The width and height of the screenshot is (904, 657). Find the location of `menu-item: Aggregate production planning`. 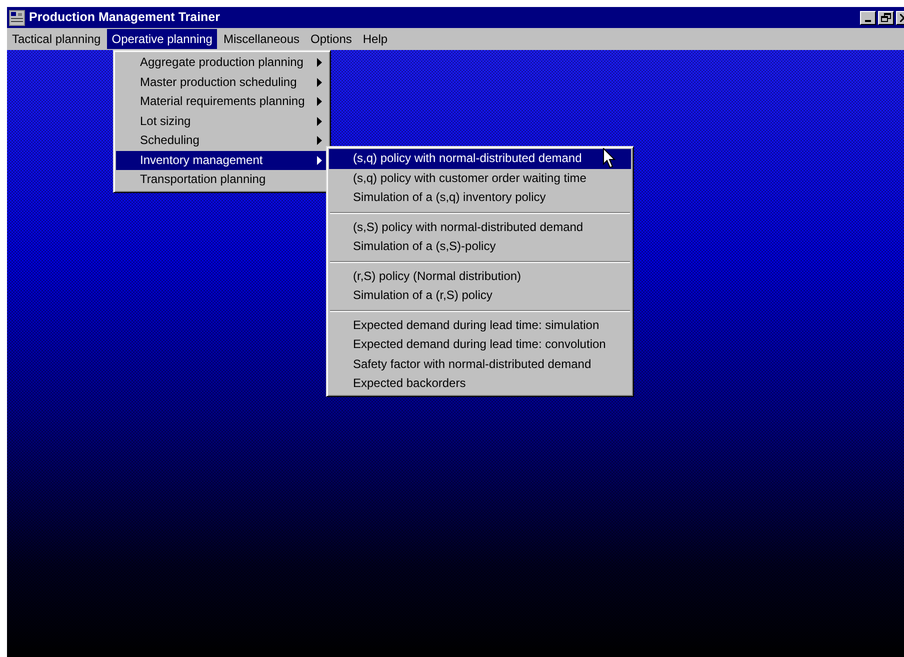

menu-item: Aggregate production planning is located at coordinates (222, 62).